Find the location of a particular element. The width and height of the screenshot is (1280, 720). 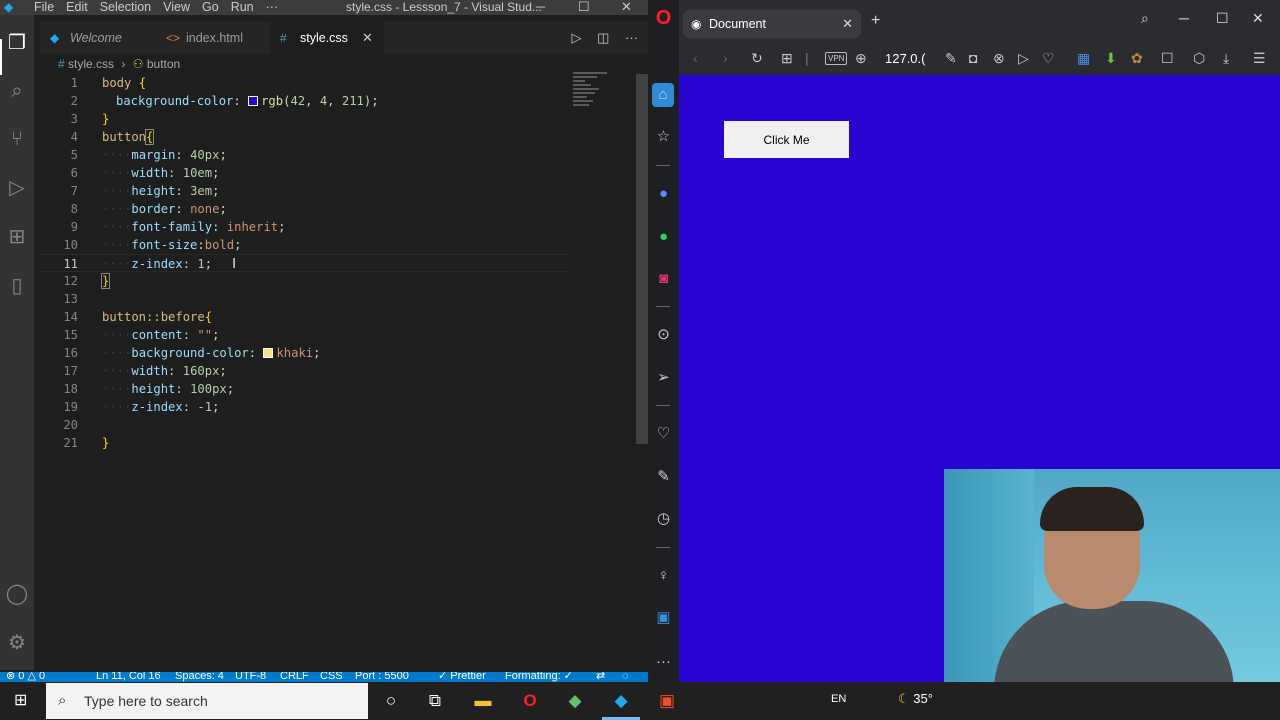

file-explorer-icon: ▬ is located at coordinates (483, 701).